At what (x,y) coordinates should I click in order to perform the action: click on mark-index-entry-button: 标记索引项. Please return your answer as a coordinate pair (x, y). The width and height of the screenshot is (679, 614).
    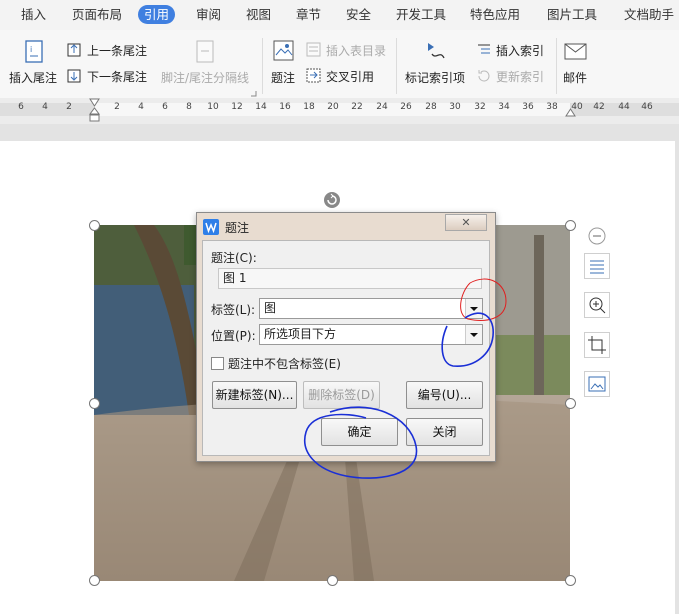
    Looking at the image, I should click on (436, 65).